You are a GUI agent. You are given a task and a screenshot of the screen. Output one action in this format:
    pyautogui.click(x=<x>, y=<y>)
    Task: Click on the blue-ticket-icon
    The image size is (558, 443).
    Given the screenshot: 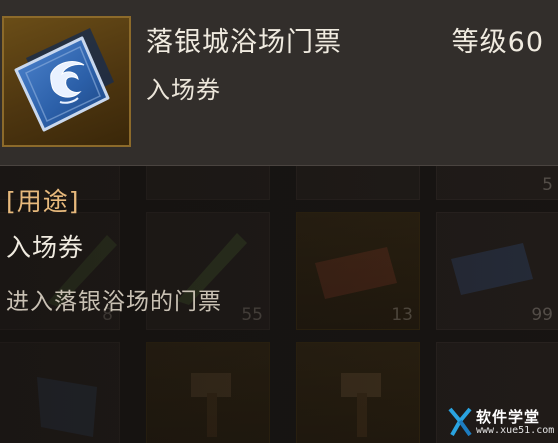 What is the action you would take?
    pyautogui.click(x=64, y=80)
    